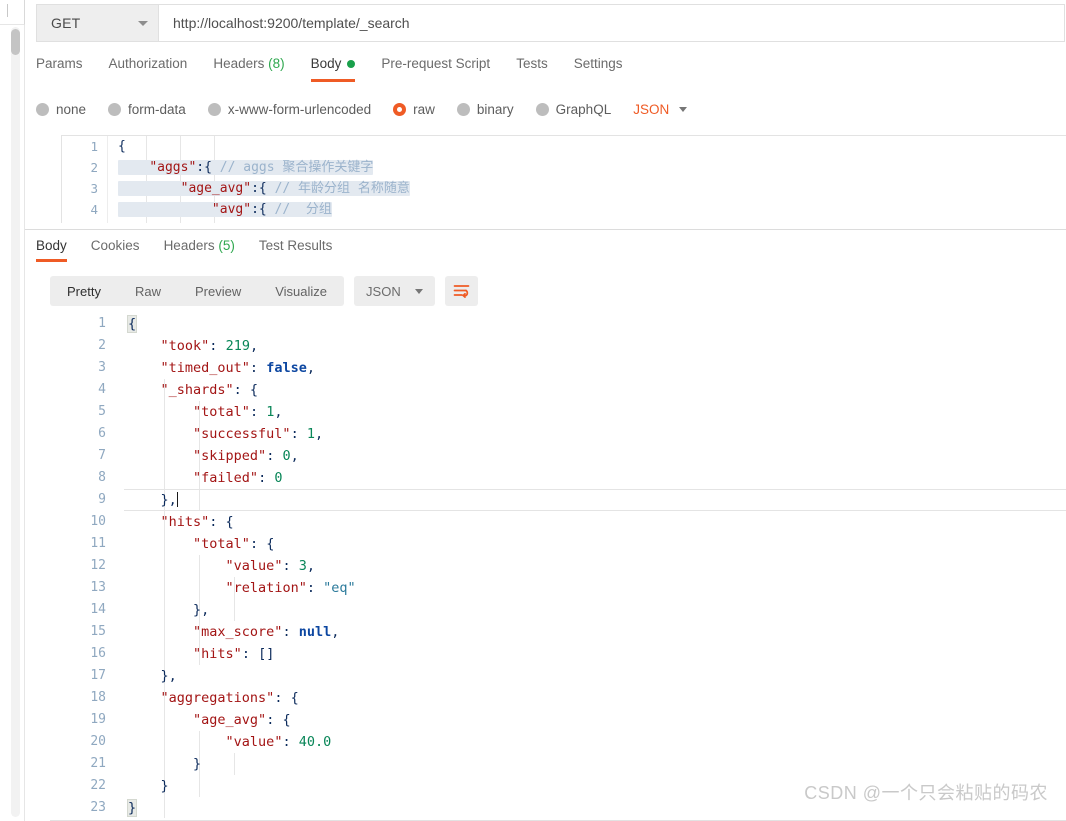 This screenshot has height=821, width=1066. What do you see at coordinates (177, 499) in the screenshot?
I see `text-cursor` at bounding box center [177, 499].